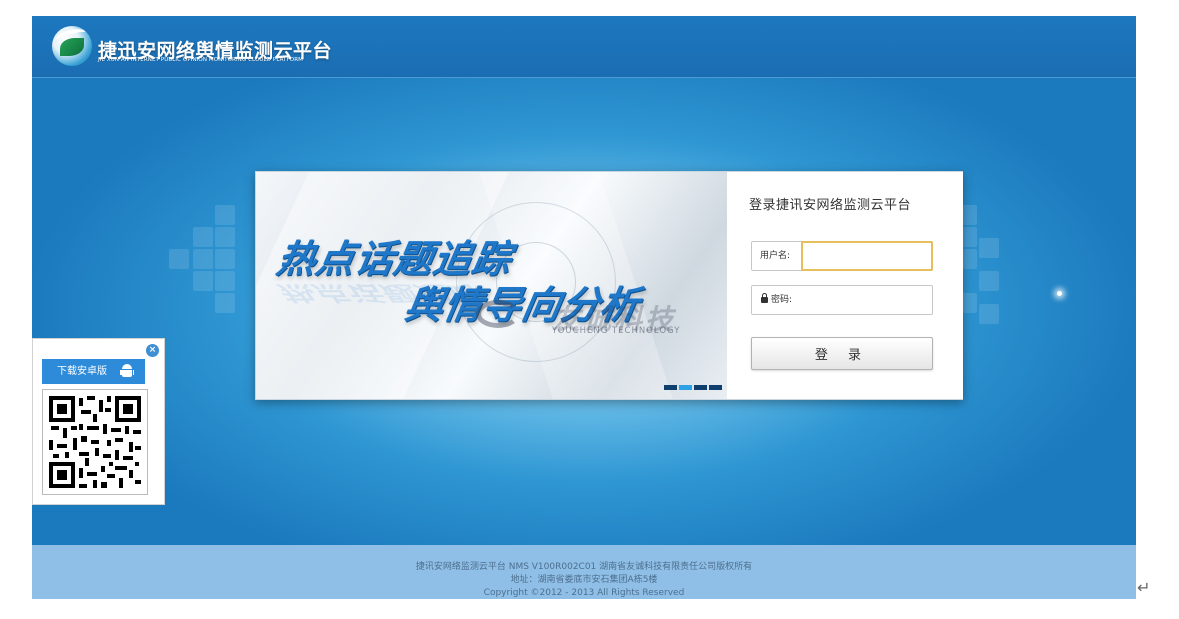 The width and height of the screenshot is (1179, 619). I want to click on password-label-wrap: 密码:, so click(772, 300).